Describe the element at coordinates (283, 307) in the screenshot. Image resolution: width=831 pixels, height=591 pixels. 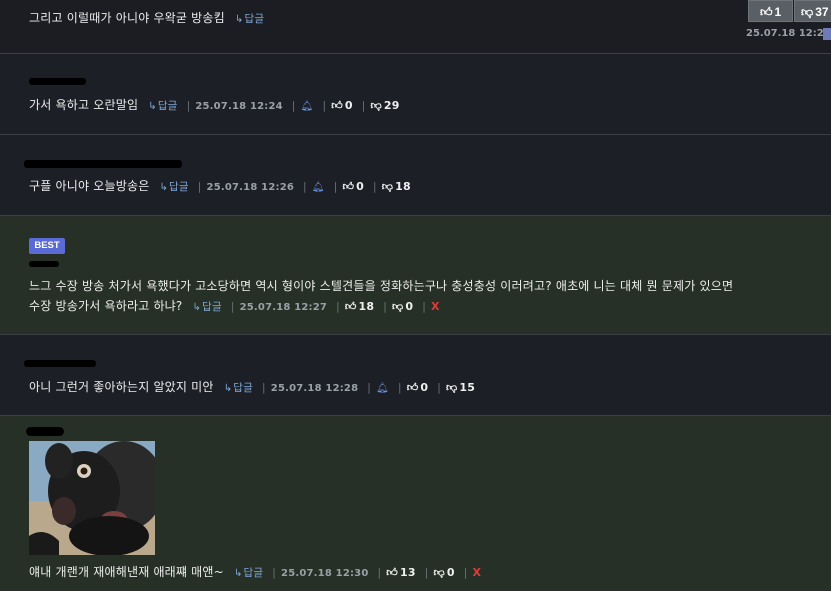
I see `comment-date: 25.07.18 12:27` at that location.